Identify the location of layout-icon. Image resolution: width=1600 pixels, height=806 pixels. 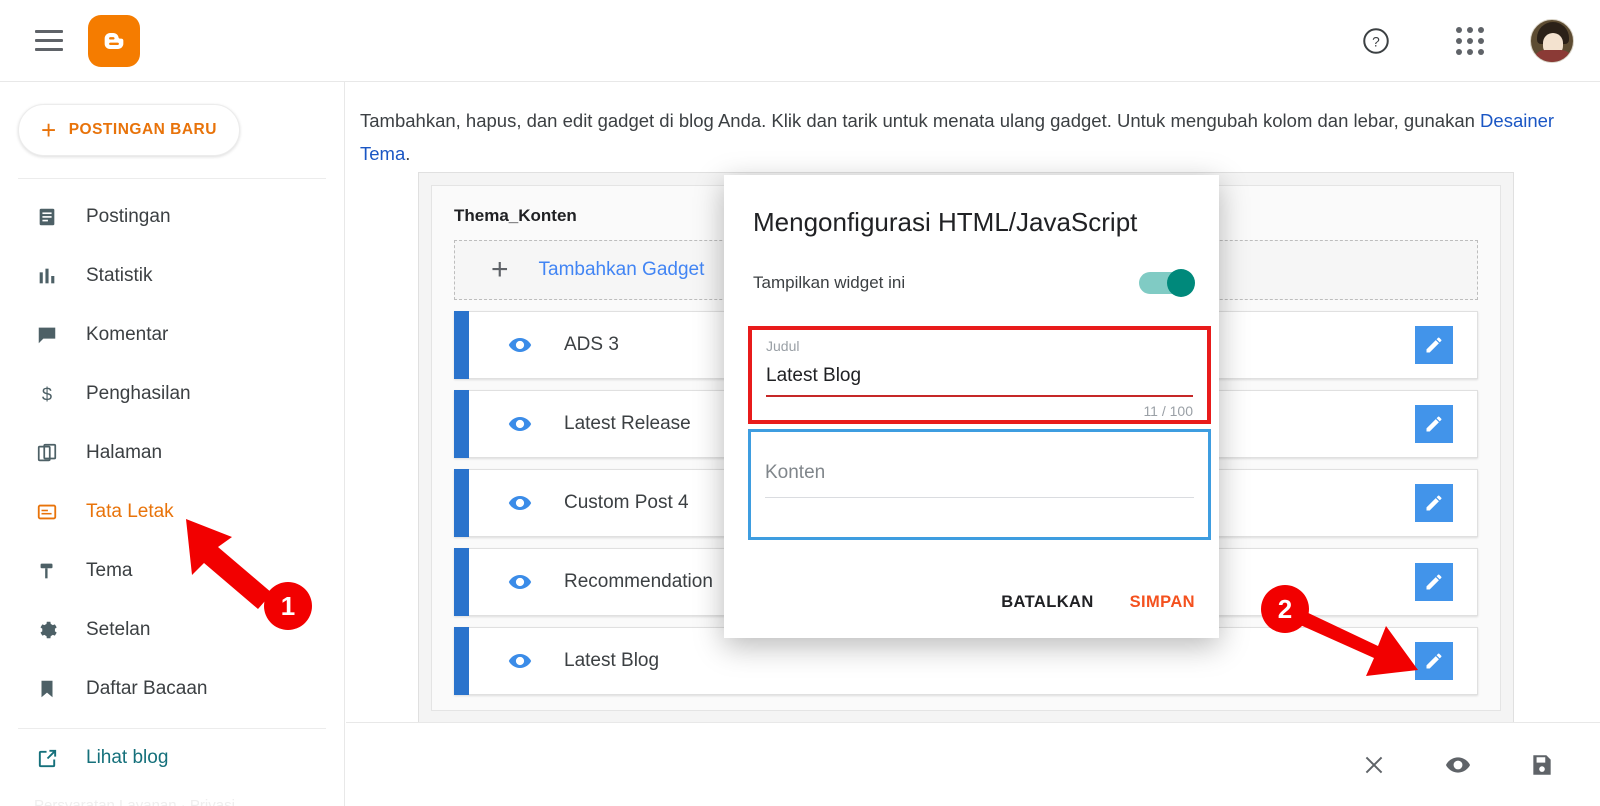
(47, 512).